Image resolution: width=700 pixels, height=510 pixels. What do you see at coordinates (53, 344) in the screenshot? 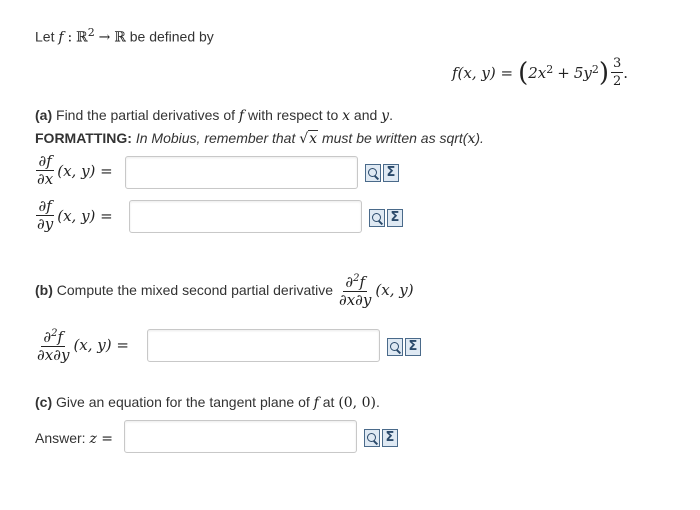
I see `mixed-derivative-answer-fraction: ∂2f ∂x∂y` at bounding box center [53, 344].